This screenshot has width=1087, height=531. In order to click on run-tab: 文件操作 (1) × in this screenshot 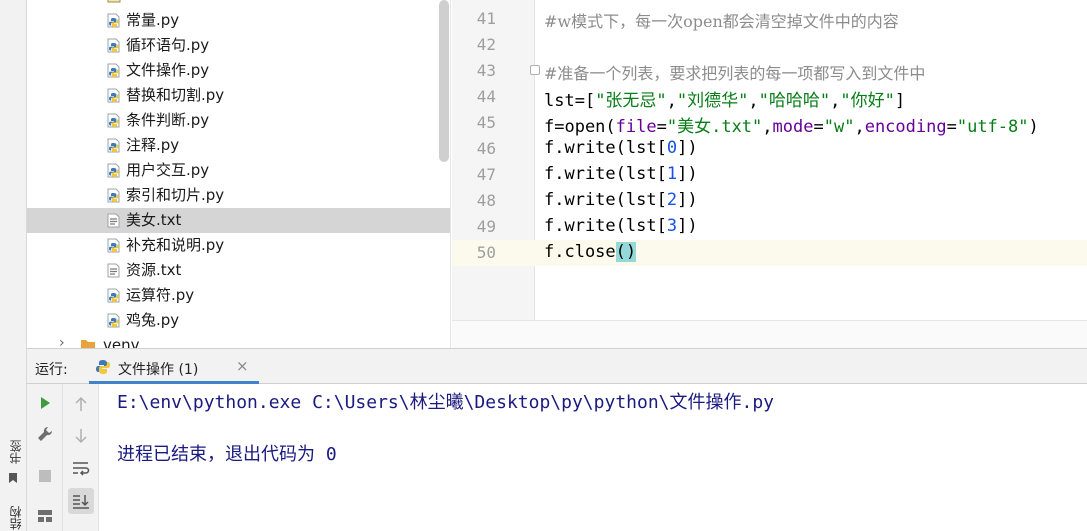, I will do `click(174, 366)`.